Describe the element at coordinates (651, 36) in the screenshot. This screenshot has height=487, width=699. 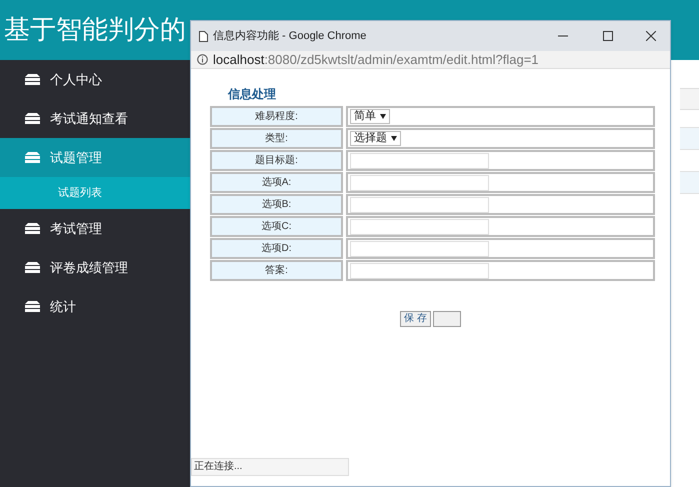
I see `close-icon` at that location.